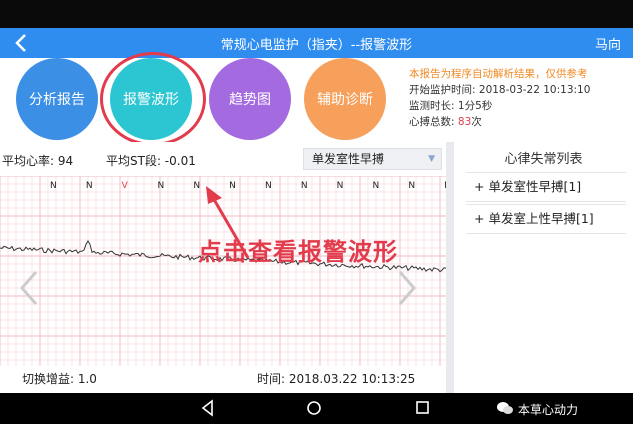  I want to click on arrhythmia-type-select: 单发室性早搏 ▼, so click(372, 159).